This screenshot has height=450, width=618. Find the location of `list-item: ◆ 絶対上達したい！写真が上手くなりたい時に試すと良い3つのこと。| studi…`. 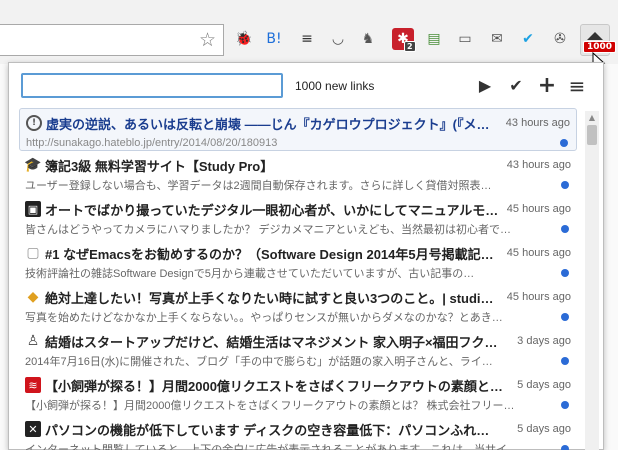

list-item: ◆ 絶対上達したい！写真が上手くなりたい時に試すと良い3つのこと。| studi… is located at coordinates (298, 305).